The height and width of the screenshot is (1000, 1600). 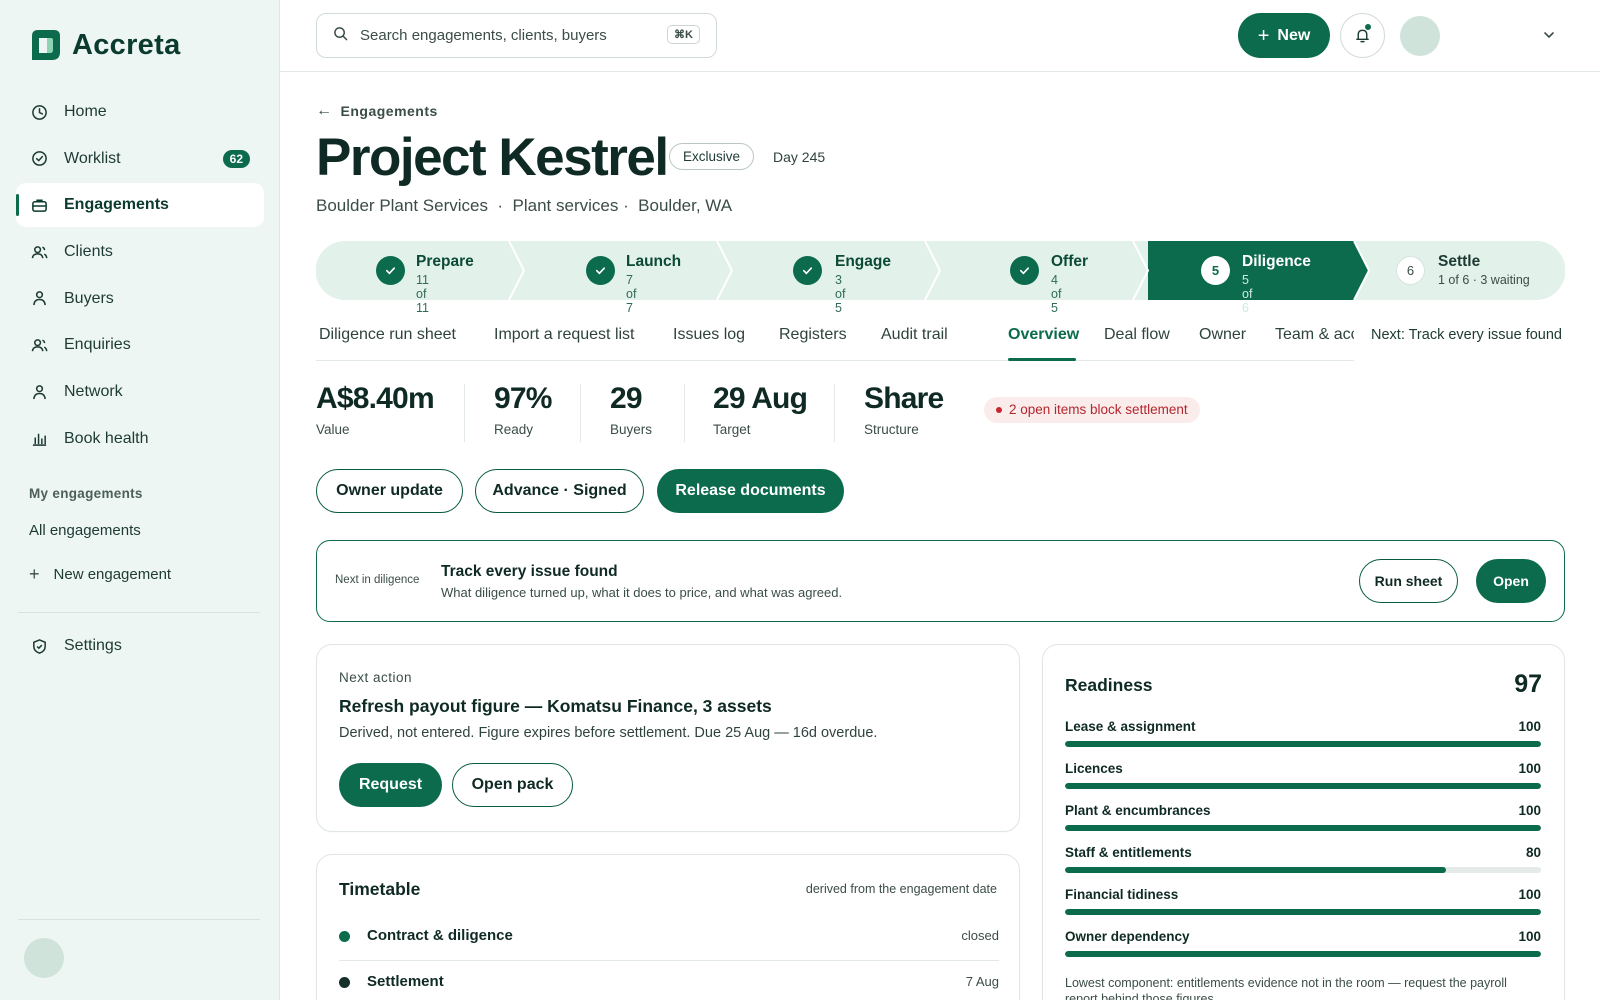 What do you see at coordinates (631, 429) in the screenshot?
I see `stat-label: Buyers` at bounding box center [631, 429].